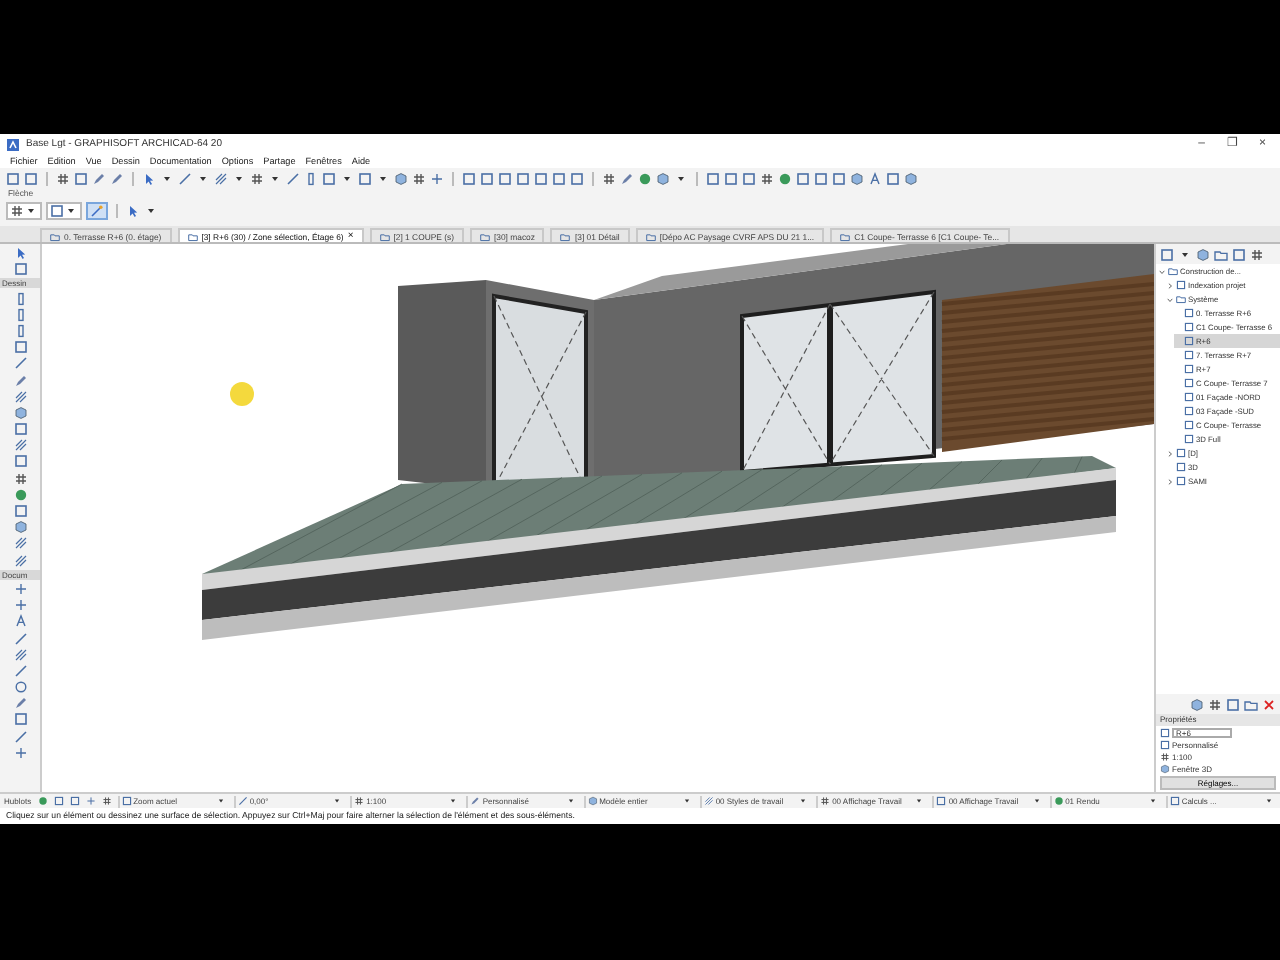  I want to click on wand-icon, so click(97, 210).